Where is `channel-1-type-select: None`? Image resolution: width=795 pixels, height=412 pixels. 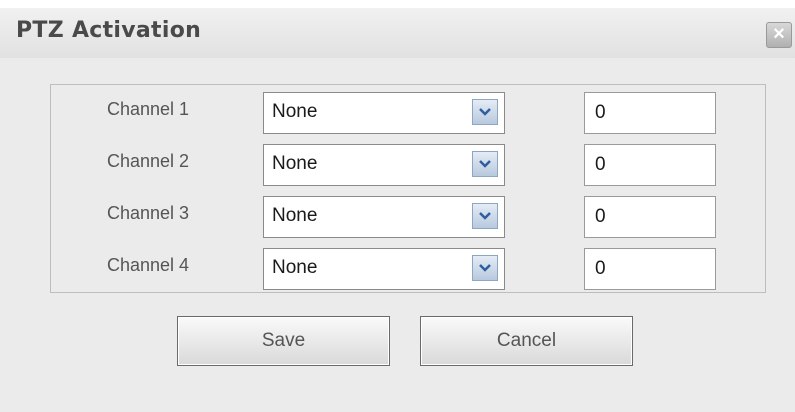 channel-1-type-select: None is located at coordinates (384, 113).